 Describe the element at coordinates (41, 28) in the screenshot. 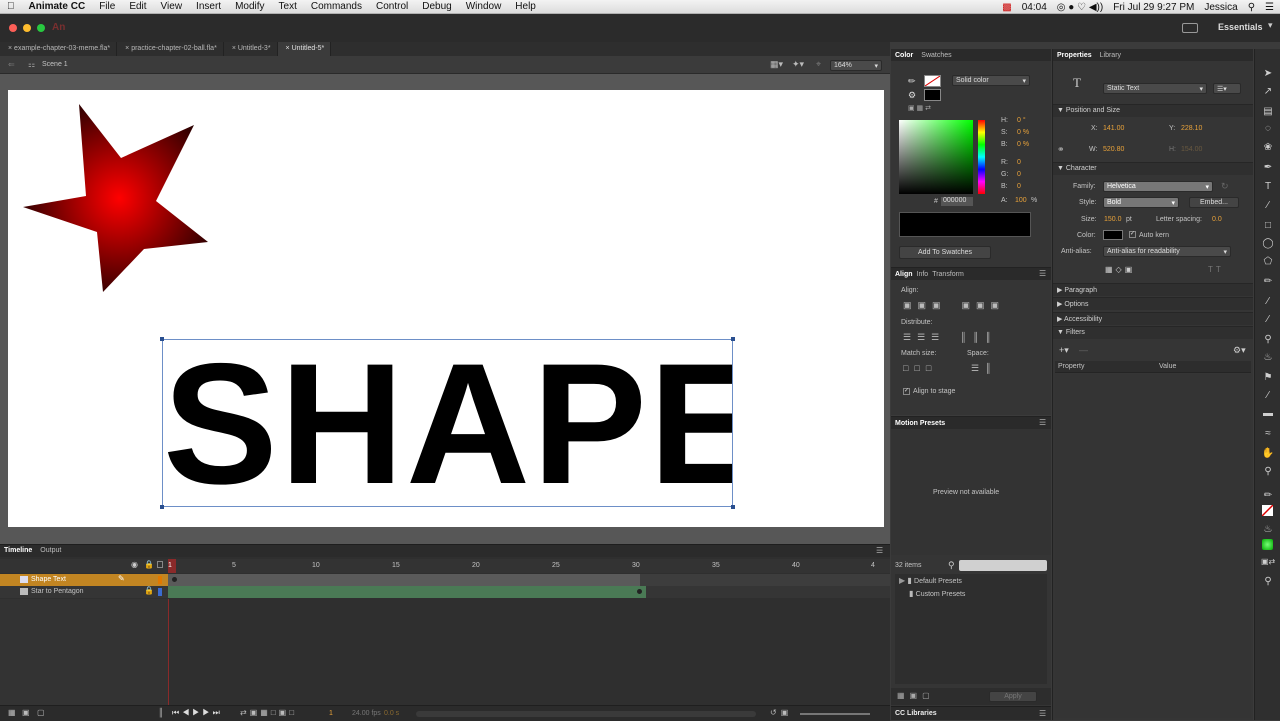

I see `zoom-window-icon` at that location.